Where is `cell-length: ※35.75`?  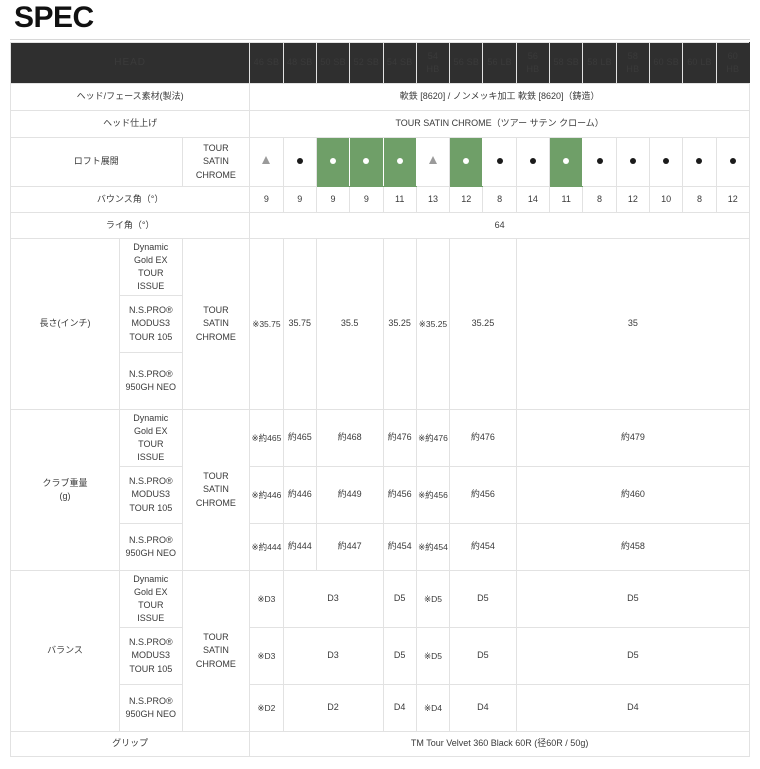 cell-length: ※35.75 is located at coordinates (266, 324).